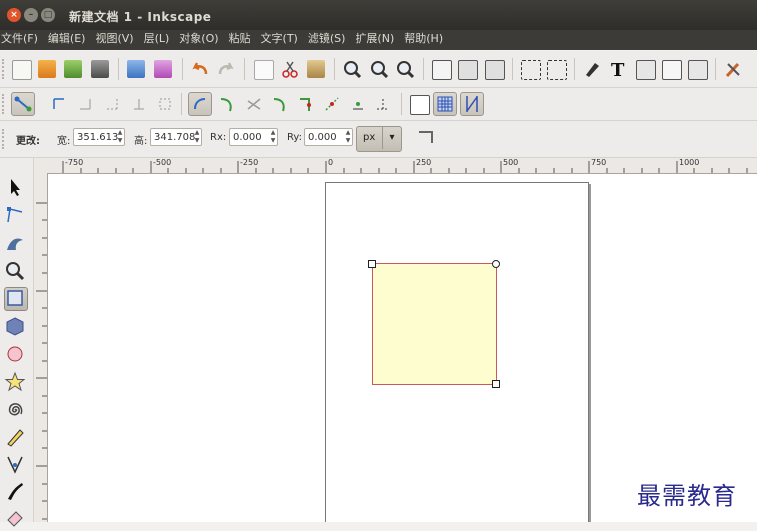  Describe the element at coordinates (22, 70) in the screenshot. I see `new-document-icon` at that location.